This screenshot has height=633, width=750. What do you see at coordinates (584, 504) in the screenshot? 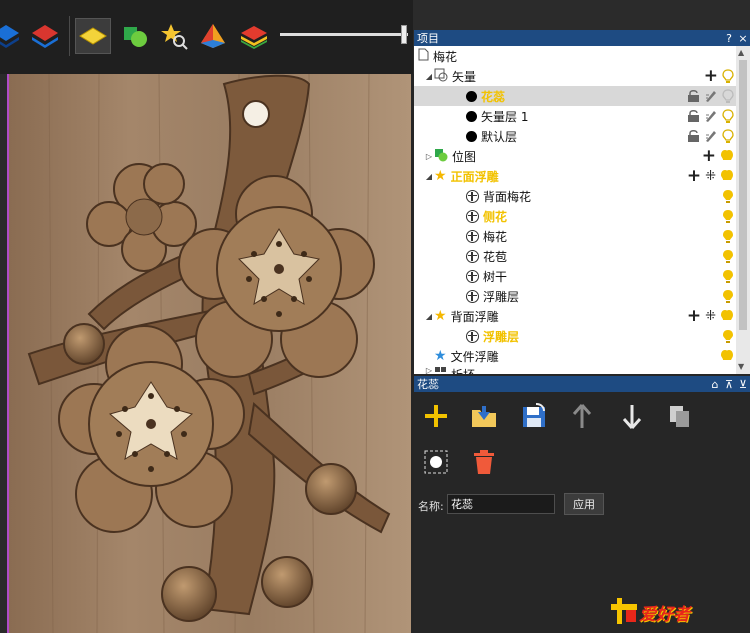
I see `apply-button: 应用` at bounding box center [584, 504].